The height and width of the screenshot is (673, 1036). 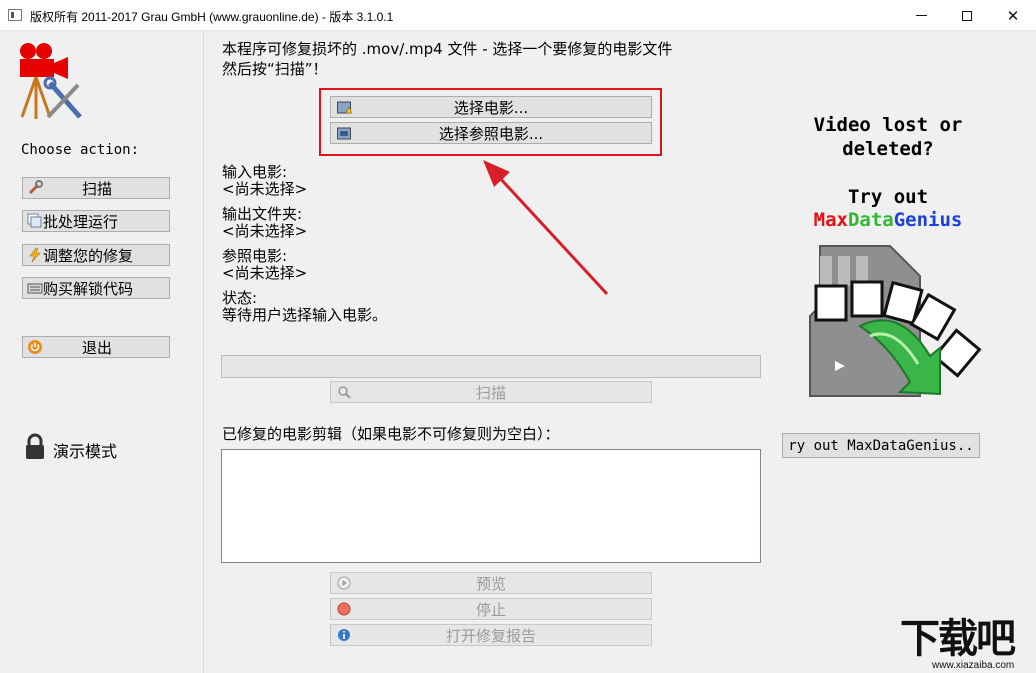 I want to click on lightning-icon, so click(x=35, y=255).